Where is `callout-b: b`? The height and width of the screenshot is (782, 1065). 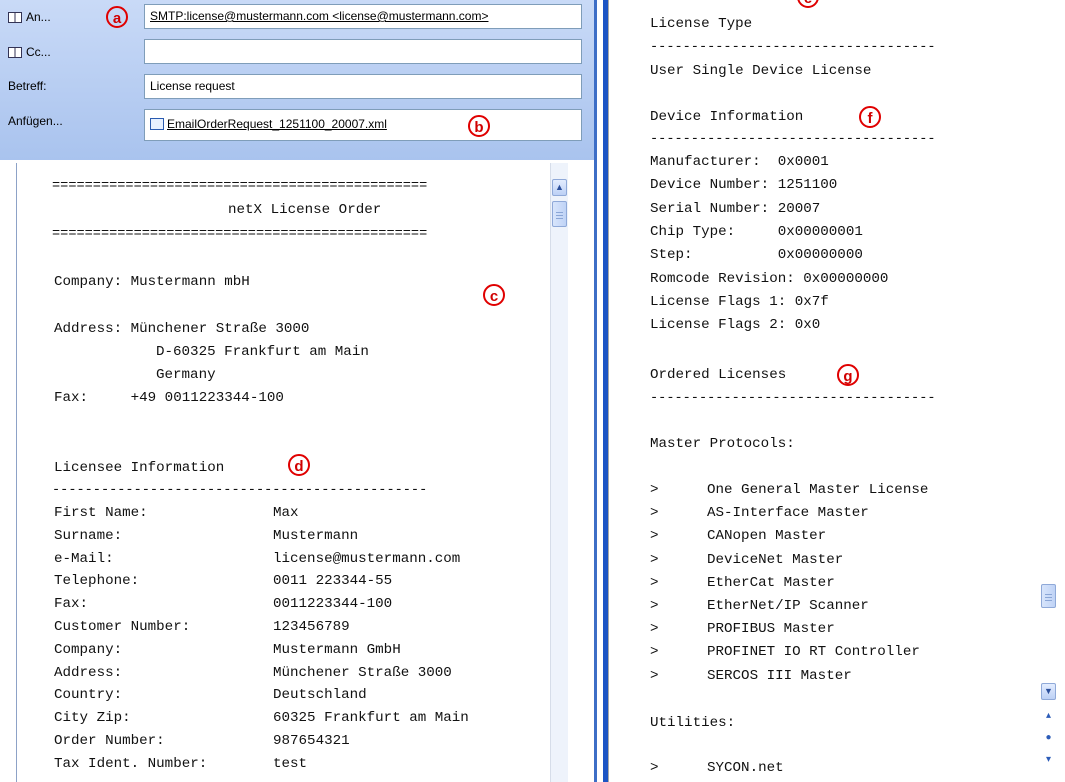 callout-b: b is located at coordinates (479, 126).